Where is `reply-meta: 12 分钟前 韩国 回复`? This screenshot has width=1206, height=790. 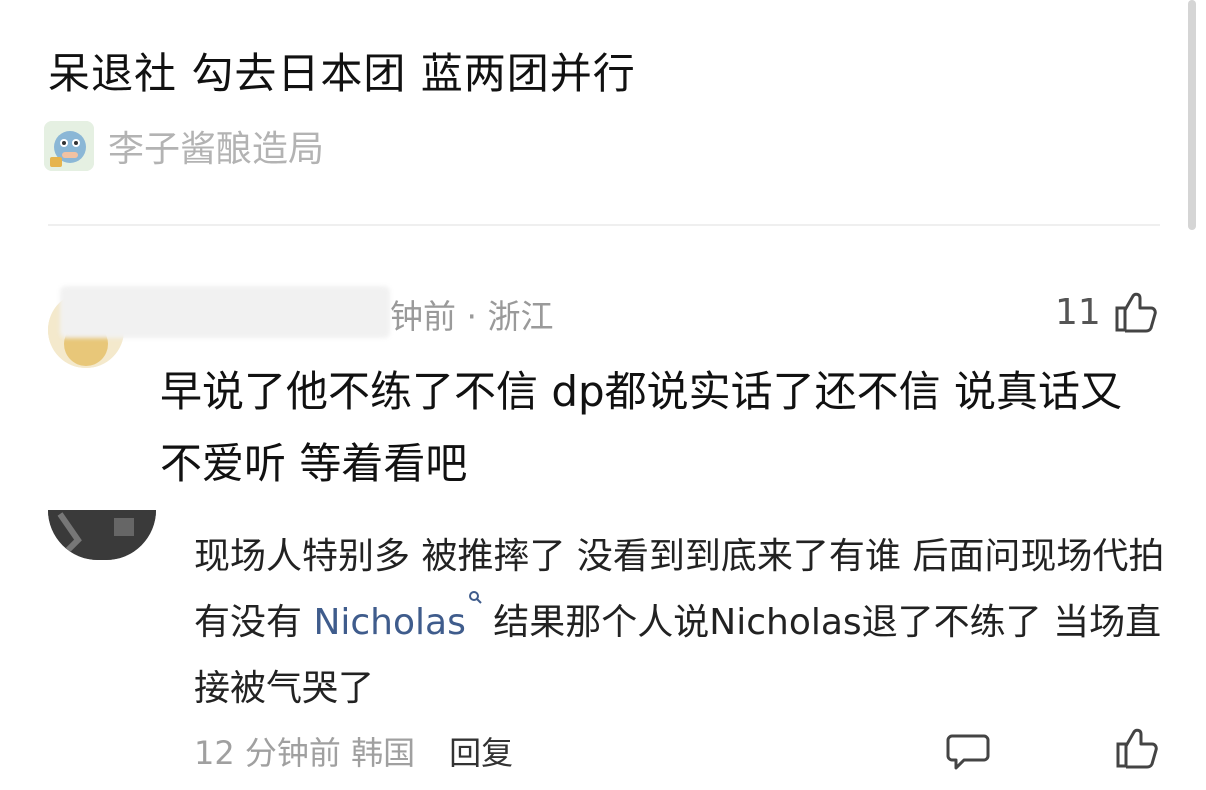
reply-meta: 12 分钟前 韩国 回复 is located at coordinates (353, 751).